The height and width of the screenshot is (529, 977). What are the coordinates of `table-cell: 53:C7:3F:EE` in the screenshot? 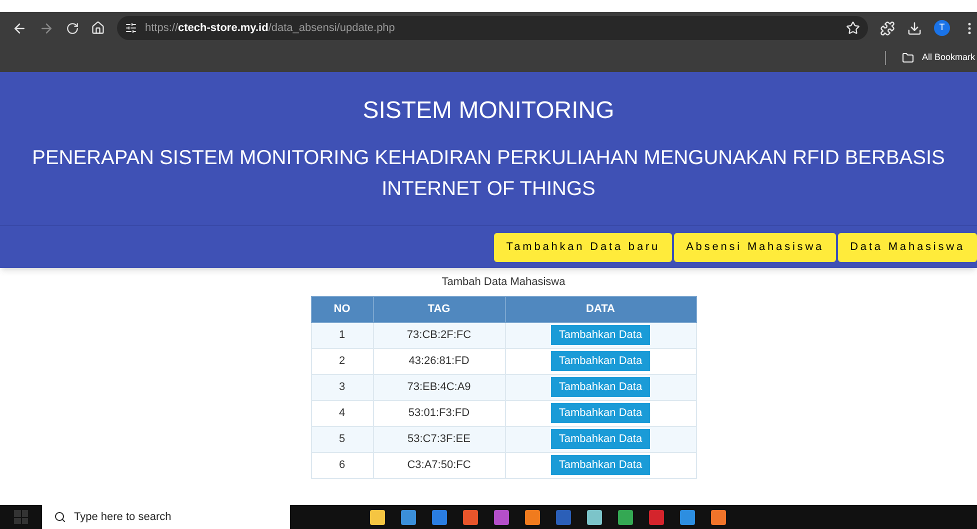 It's located at (439, 439).